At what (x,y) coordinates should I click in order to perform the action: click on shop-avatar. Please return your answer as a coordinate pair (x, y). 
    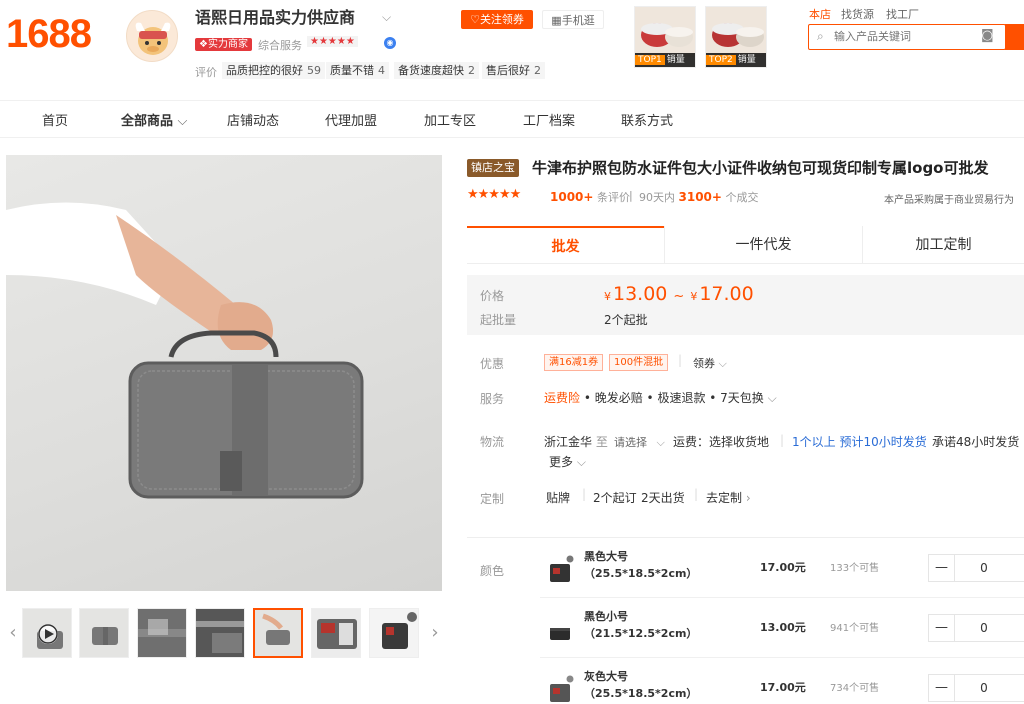
    Looking at the image, I should click on (152, 36).